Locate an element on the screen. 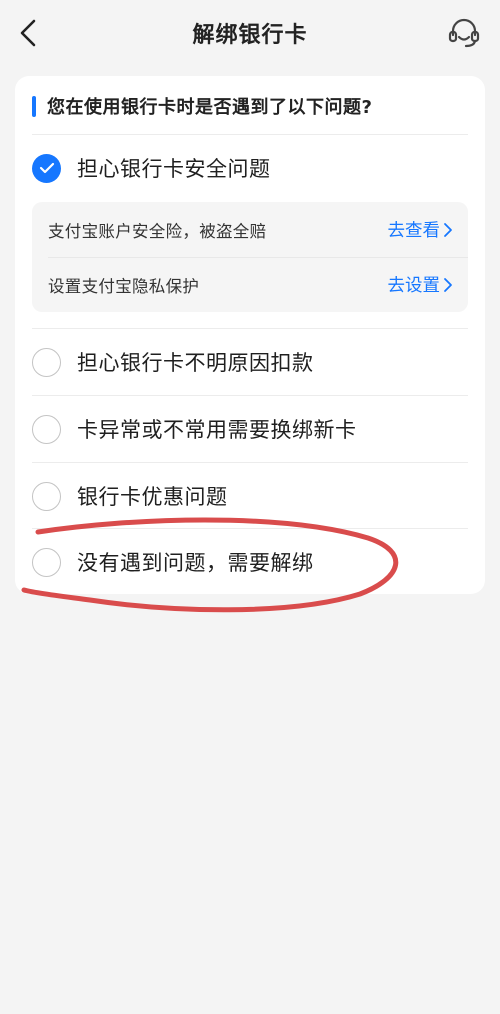 This screenshot has width=500, height=1014. option-no-problem-unbind: 没有遇到问题，需要解绑 is located at coordinates (250, 562).